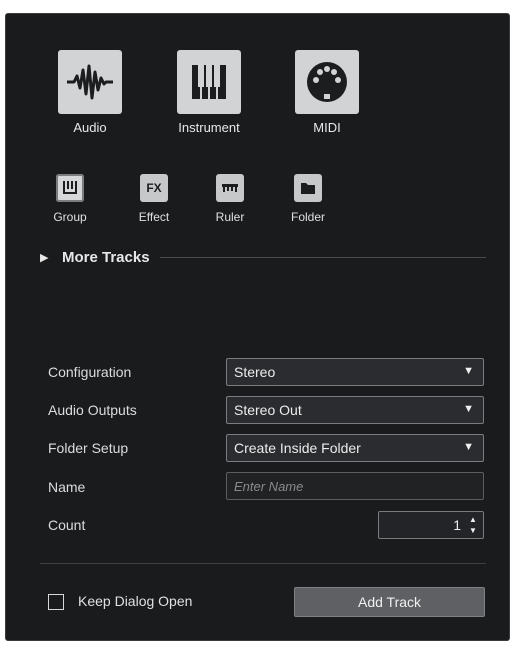 The width and height of the screenshot is (521, 645). Describe the element at coordinates (431, 525) in the screenshot. I see `count-stepper: 1 ▲ ▼` at that location.